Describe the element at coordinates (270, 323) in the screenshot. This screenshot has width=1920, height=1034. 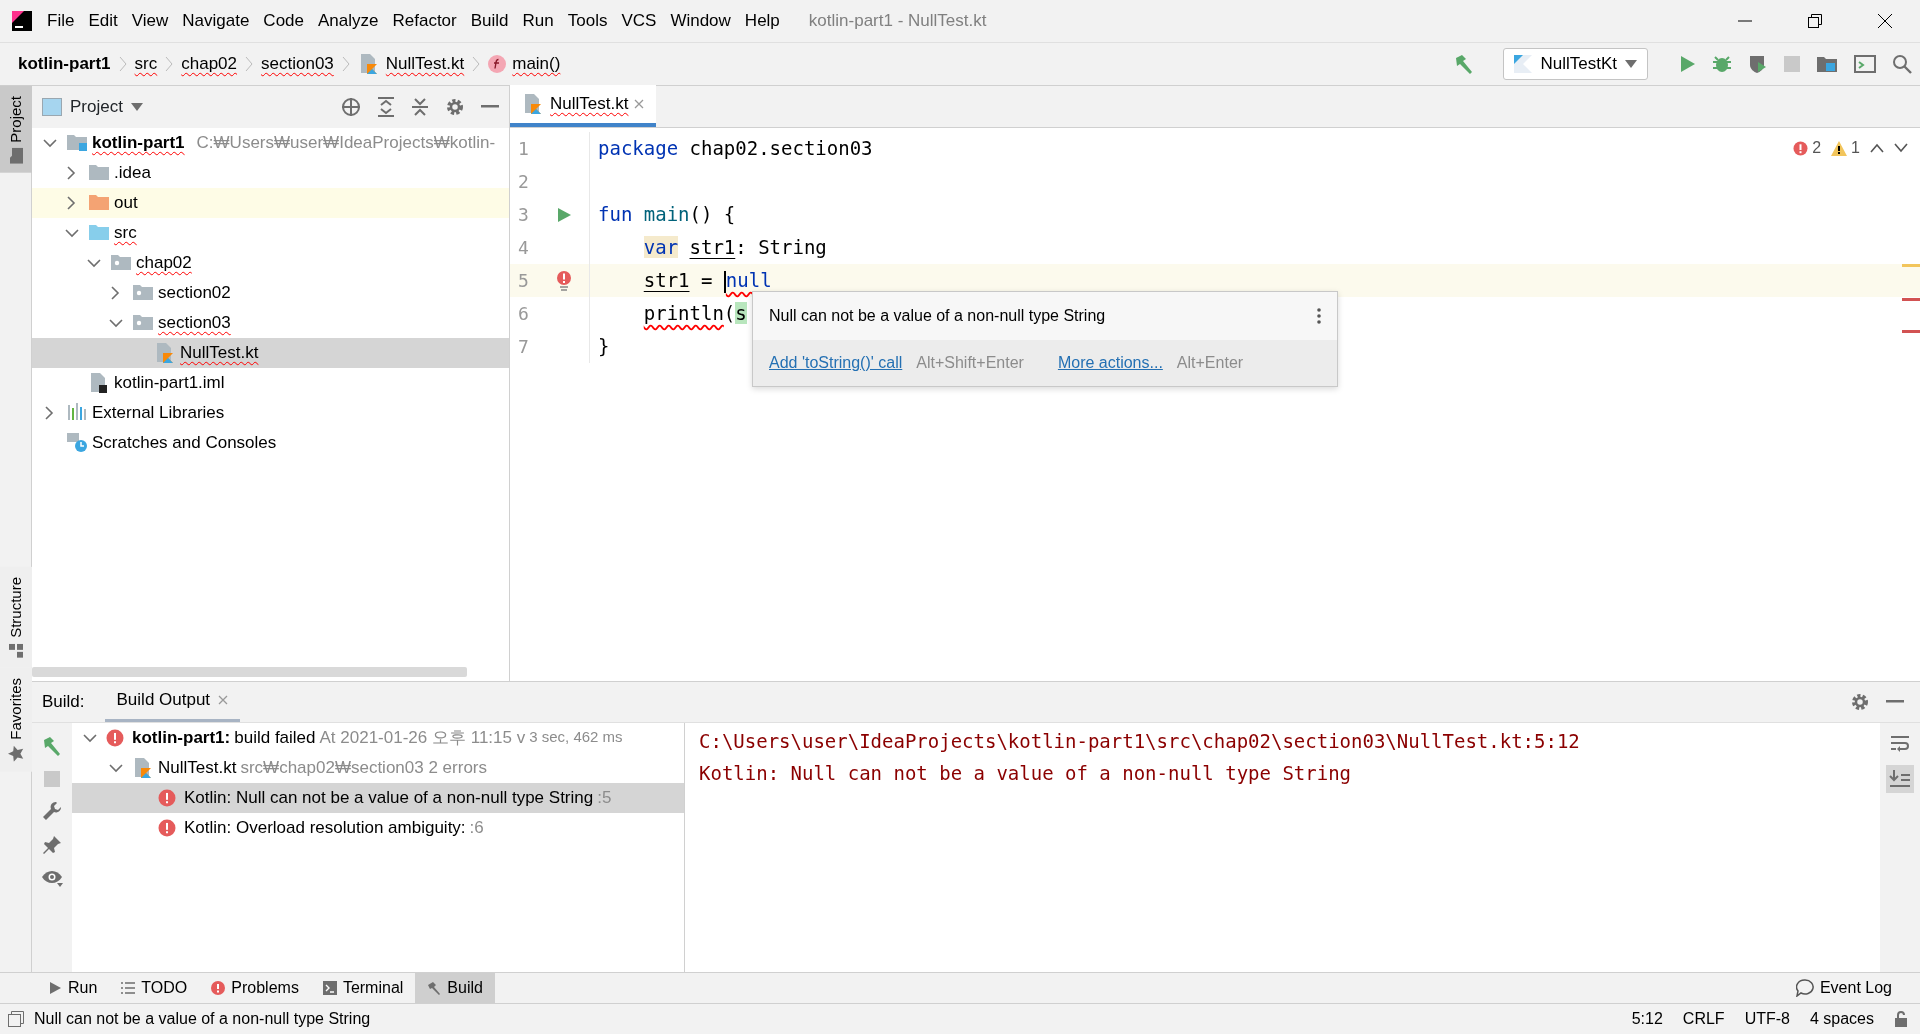
I see `tree-item: section03` at that location.